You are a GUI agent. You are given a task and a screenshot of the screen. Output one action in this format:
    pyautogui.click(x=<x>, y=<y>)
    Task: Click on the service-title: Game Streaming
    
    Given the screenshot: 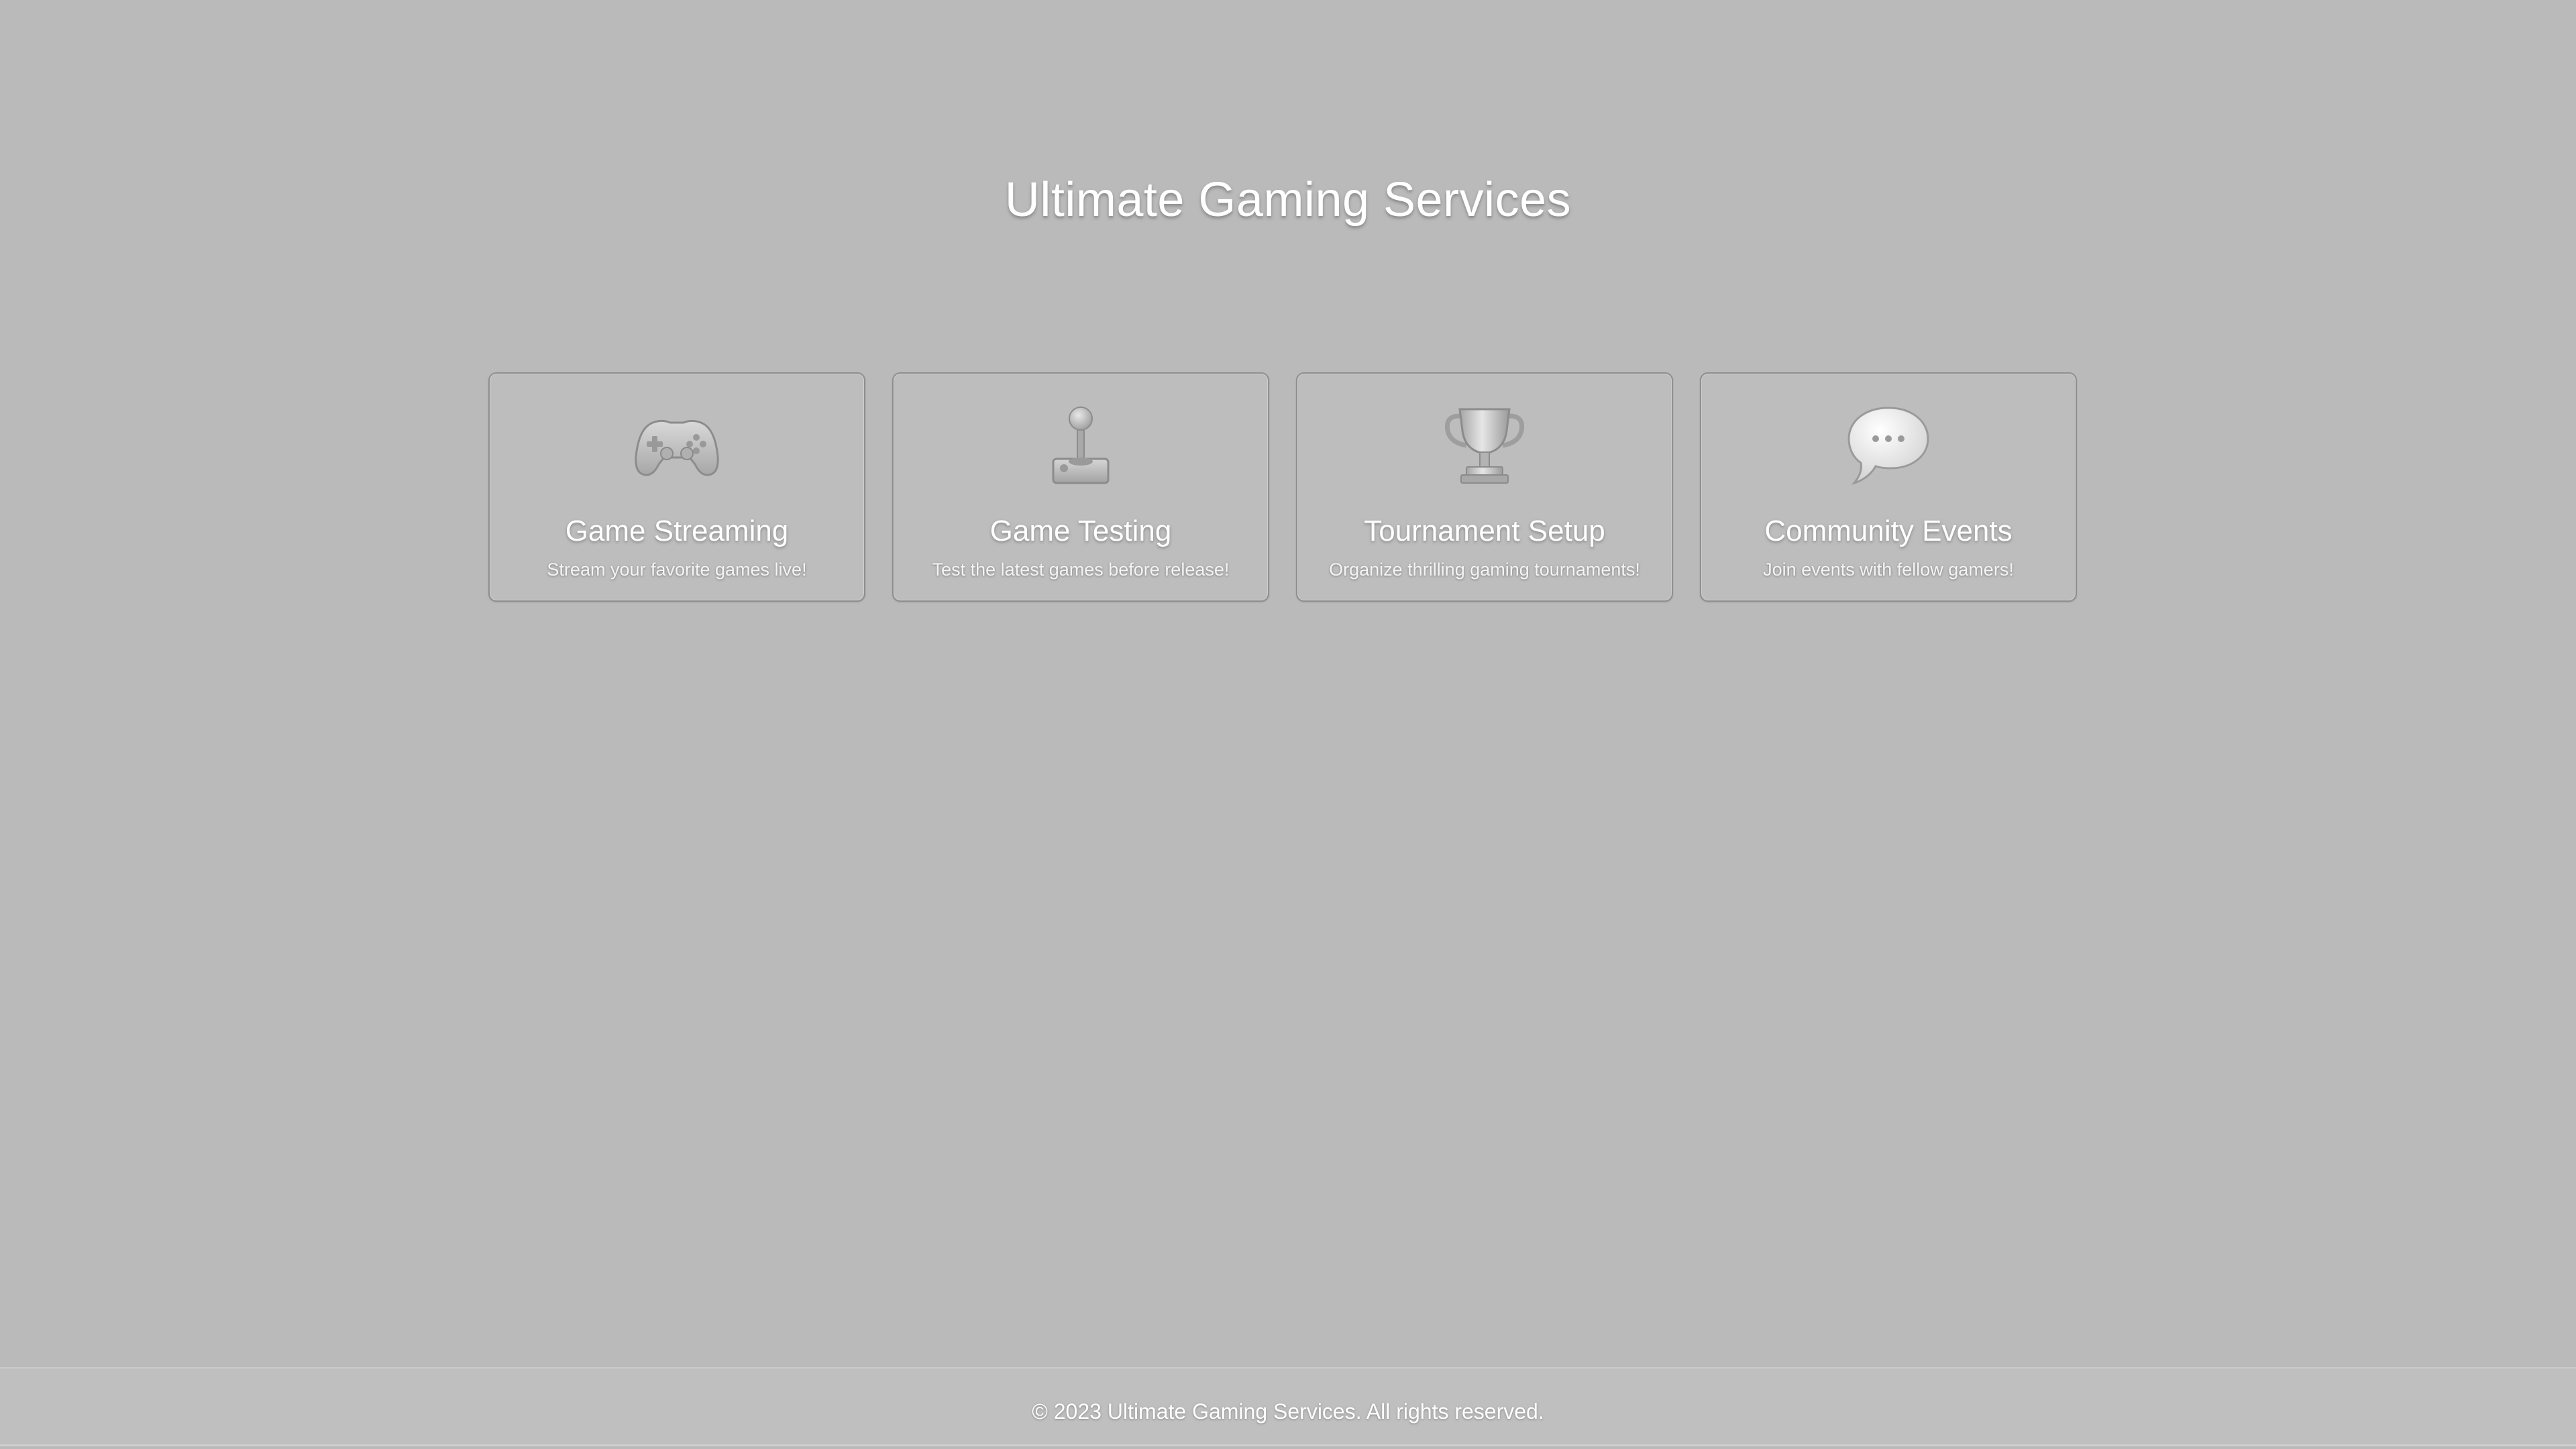 What is the action you would take?
    pyautogui.click(x=677, y=531)
    